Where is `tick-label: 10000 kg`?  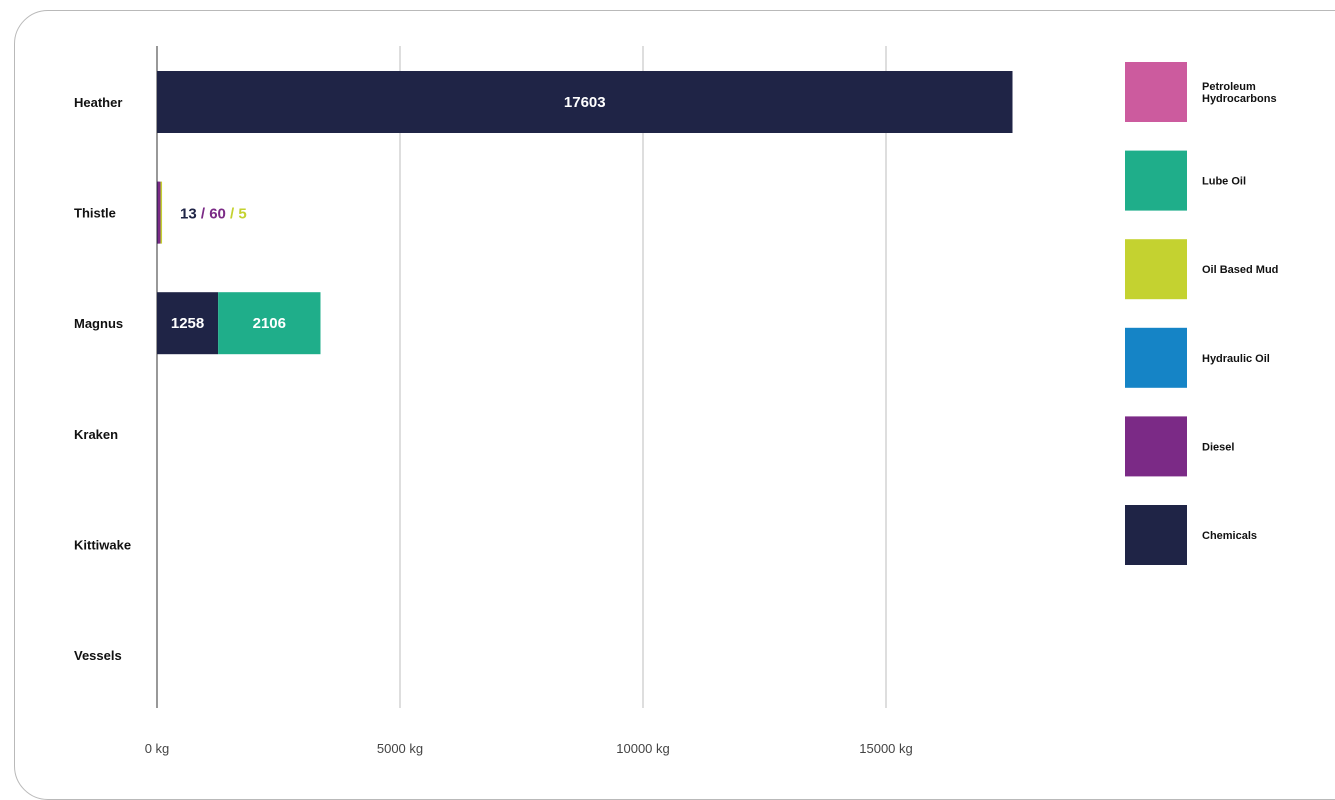 tick-label: 10000 kg is located at coordinates (643, 748).